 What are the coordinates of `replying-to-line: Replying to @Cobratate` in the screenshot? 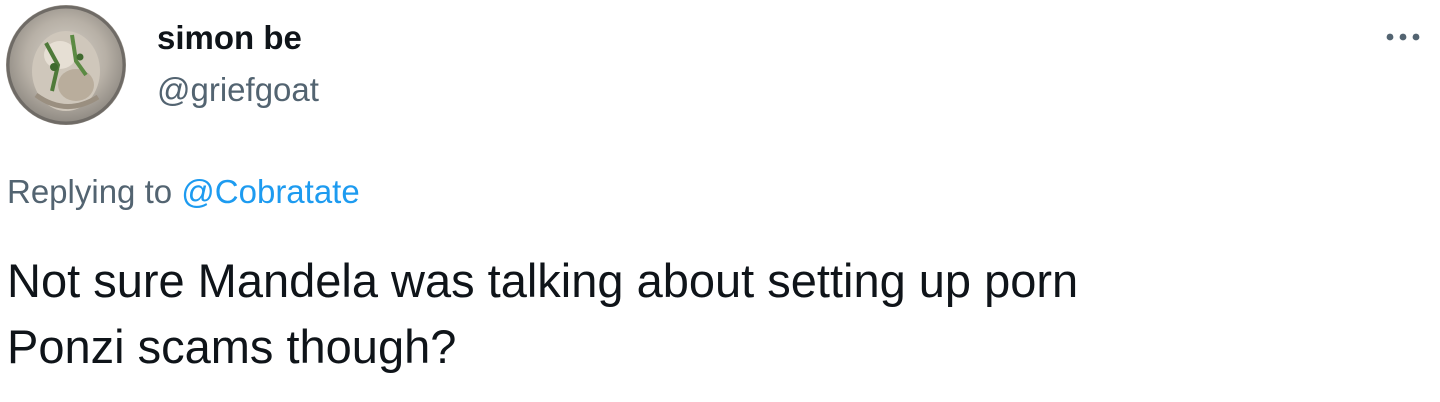 It's located at (183, 192).